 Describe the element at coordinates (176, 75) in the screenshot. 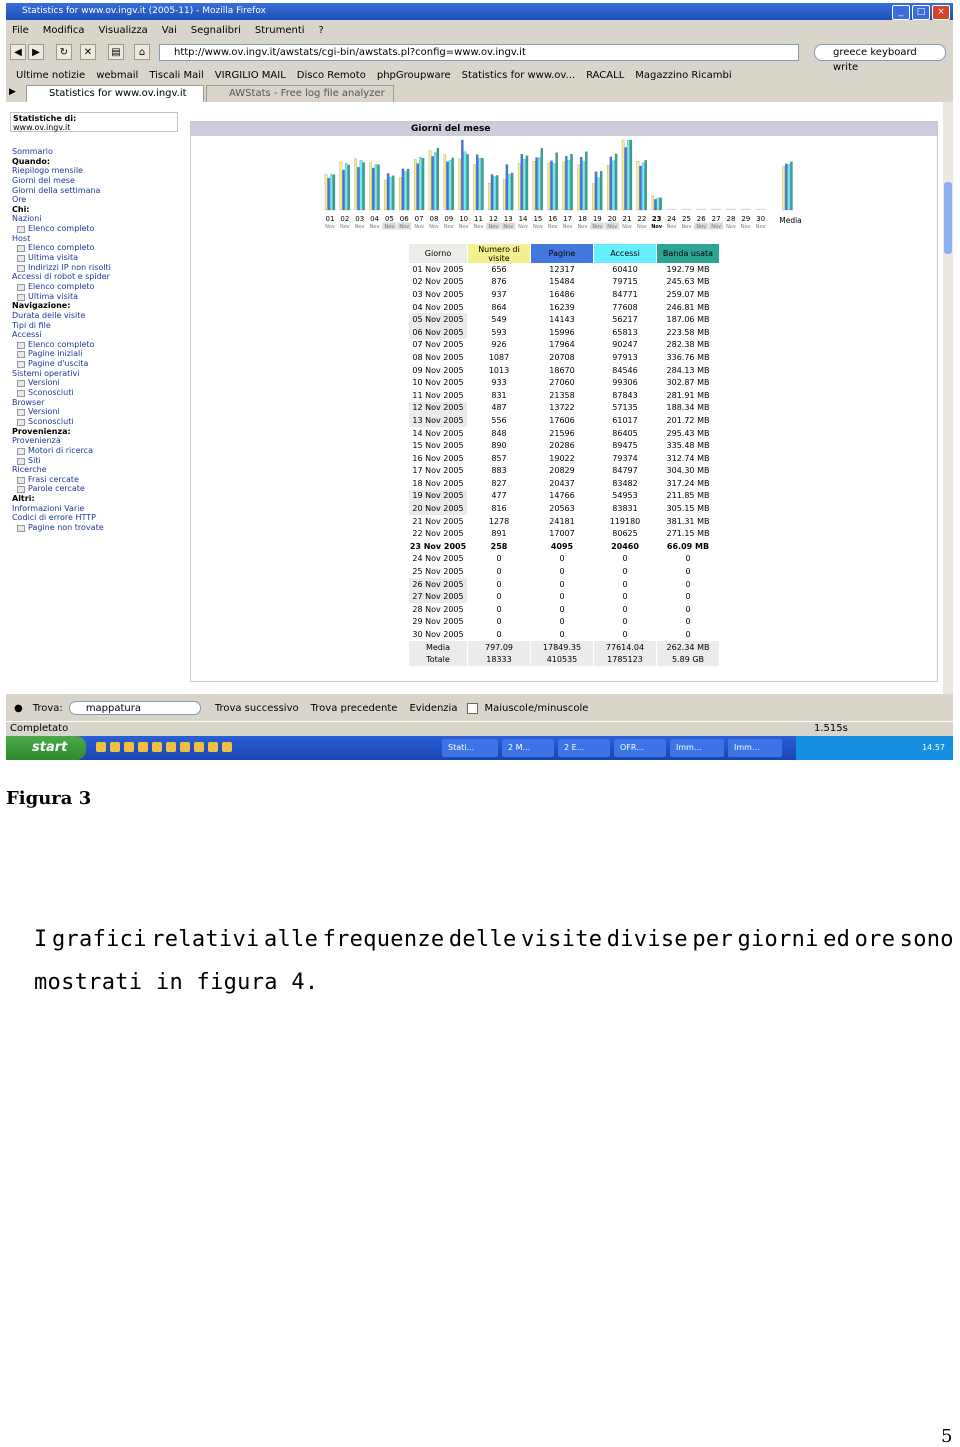

I see `bookmark-item: Tiscali Mail` at that location.